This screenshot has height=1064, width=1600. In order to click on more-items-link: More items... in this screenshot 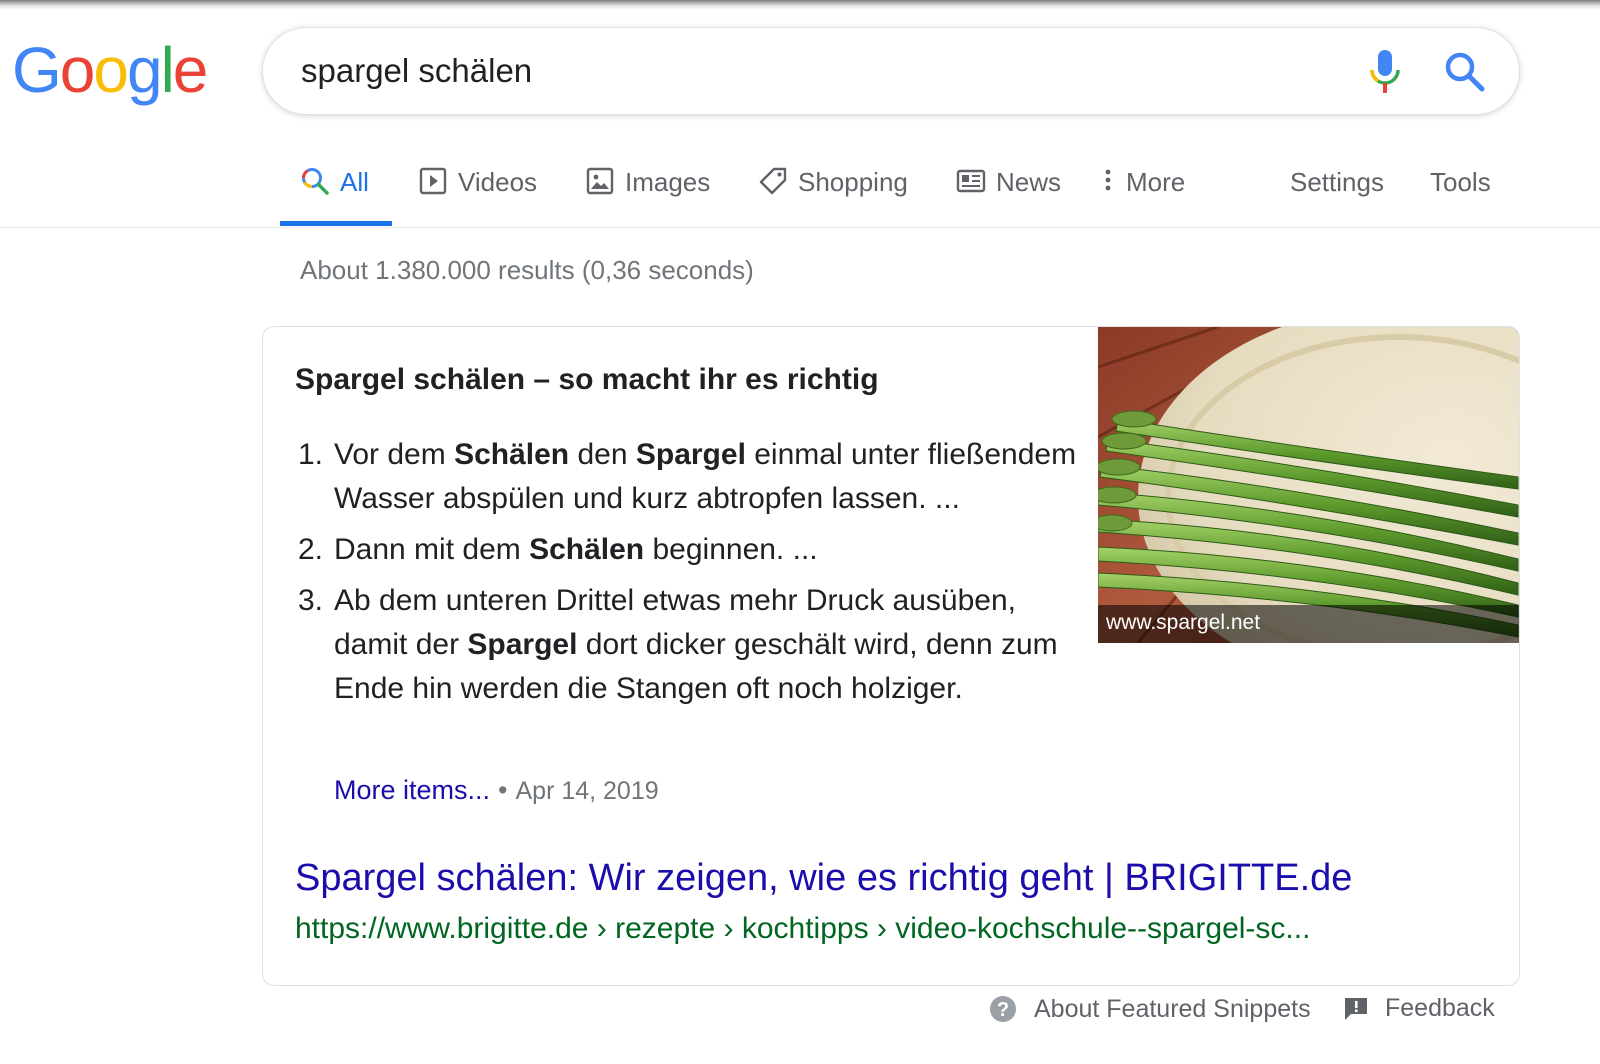, I will do `click(412, 790)`.